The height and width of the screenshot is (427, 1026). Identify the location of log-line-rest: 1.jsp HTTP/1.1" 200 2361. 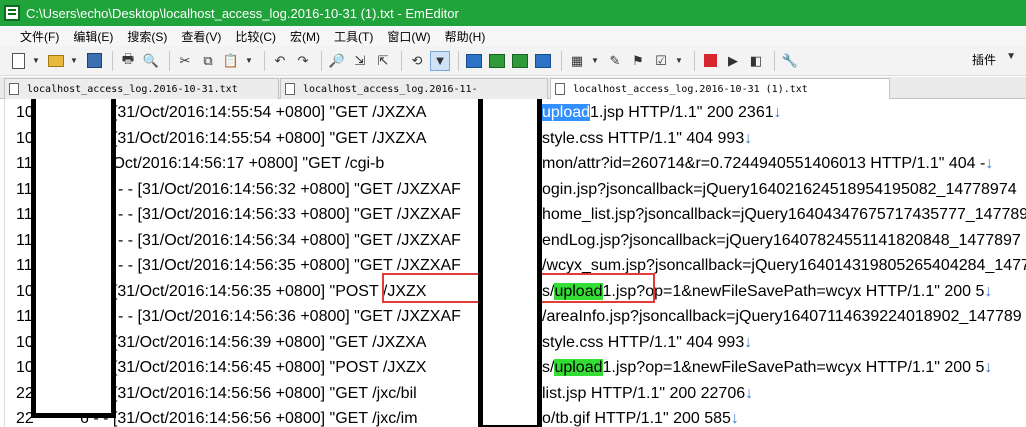
(682, 112).